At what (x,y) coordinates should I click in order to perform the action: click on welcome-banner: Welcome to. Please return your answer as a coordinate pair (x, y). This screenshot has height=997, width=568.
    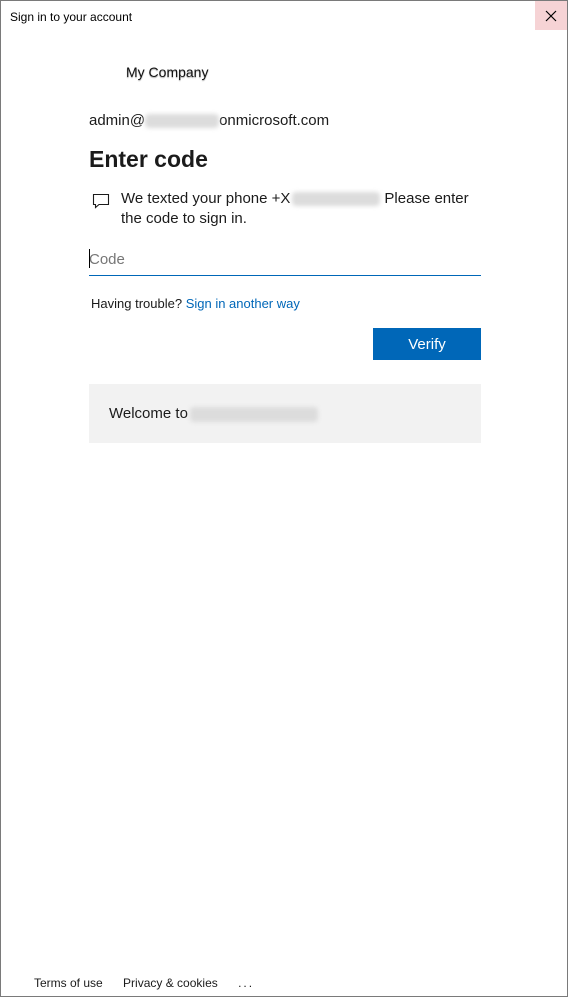
    Looking at the image, I should click on (285, 413).